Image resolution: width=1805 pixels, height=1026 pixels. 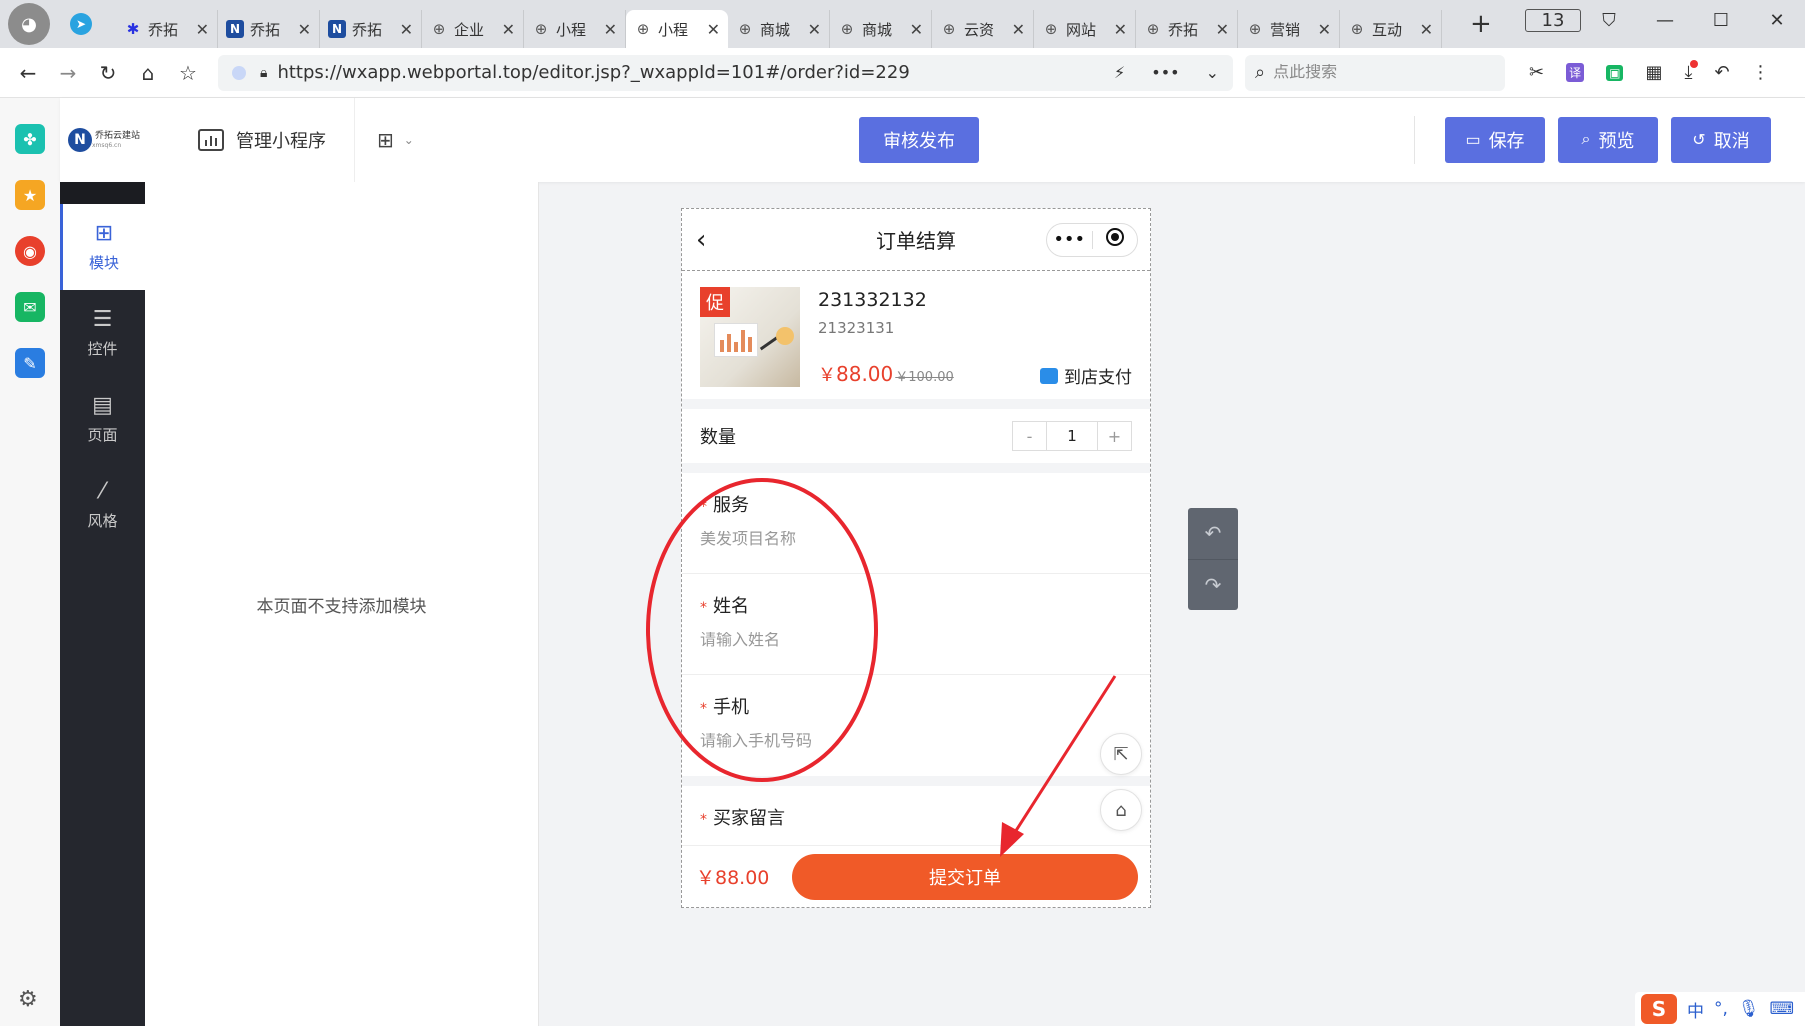 What do you see at coordinates (123, 140) in the screenshot?
I see `site-logo: N 乔拓云建站 xmsq6.cn` at bounding box center [123, 140].